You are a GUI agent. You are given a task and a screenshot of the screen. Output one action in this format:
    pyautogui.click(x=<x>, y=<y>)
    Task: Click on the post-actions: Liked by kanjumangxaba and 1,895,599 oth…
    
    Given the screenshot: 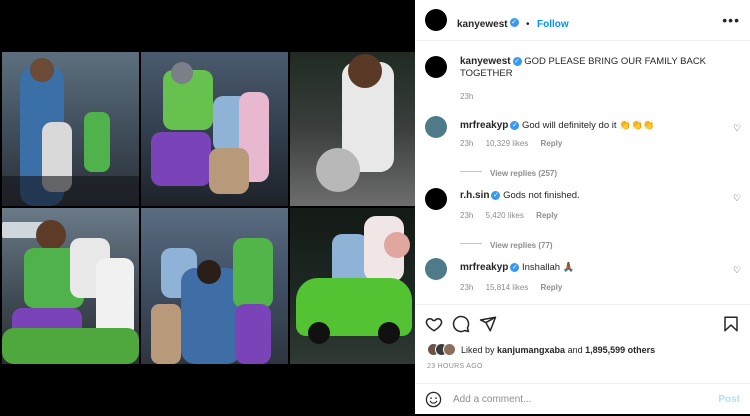 What is the action you would take?
    pyautogui.click(x=582, y=359)
    